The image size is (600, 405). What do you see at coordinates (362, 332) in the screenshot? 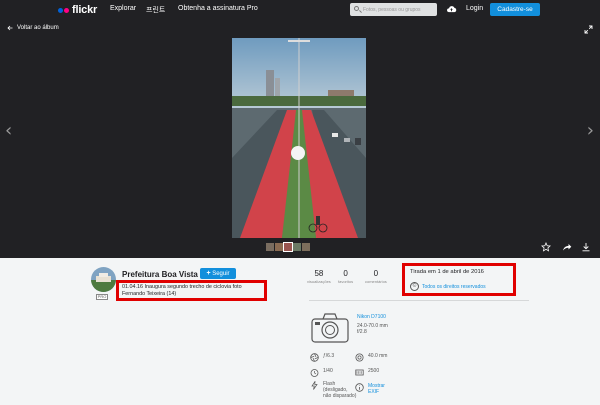
I see `lens-aperture: f/2.8` at bounding box center [362, 332].